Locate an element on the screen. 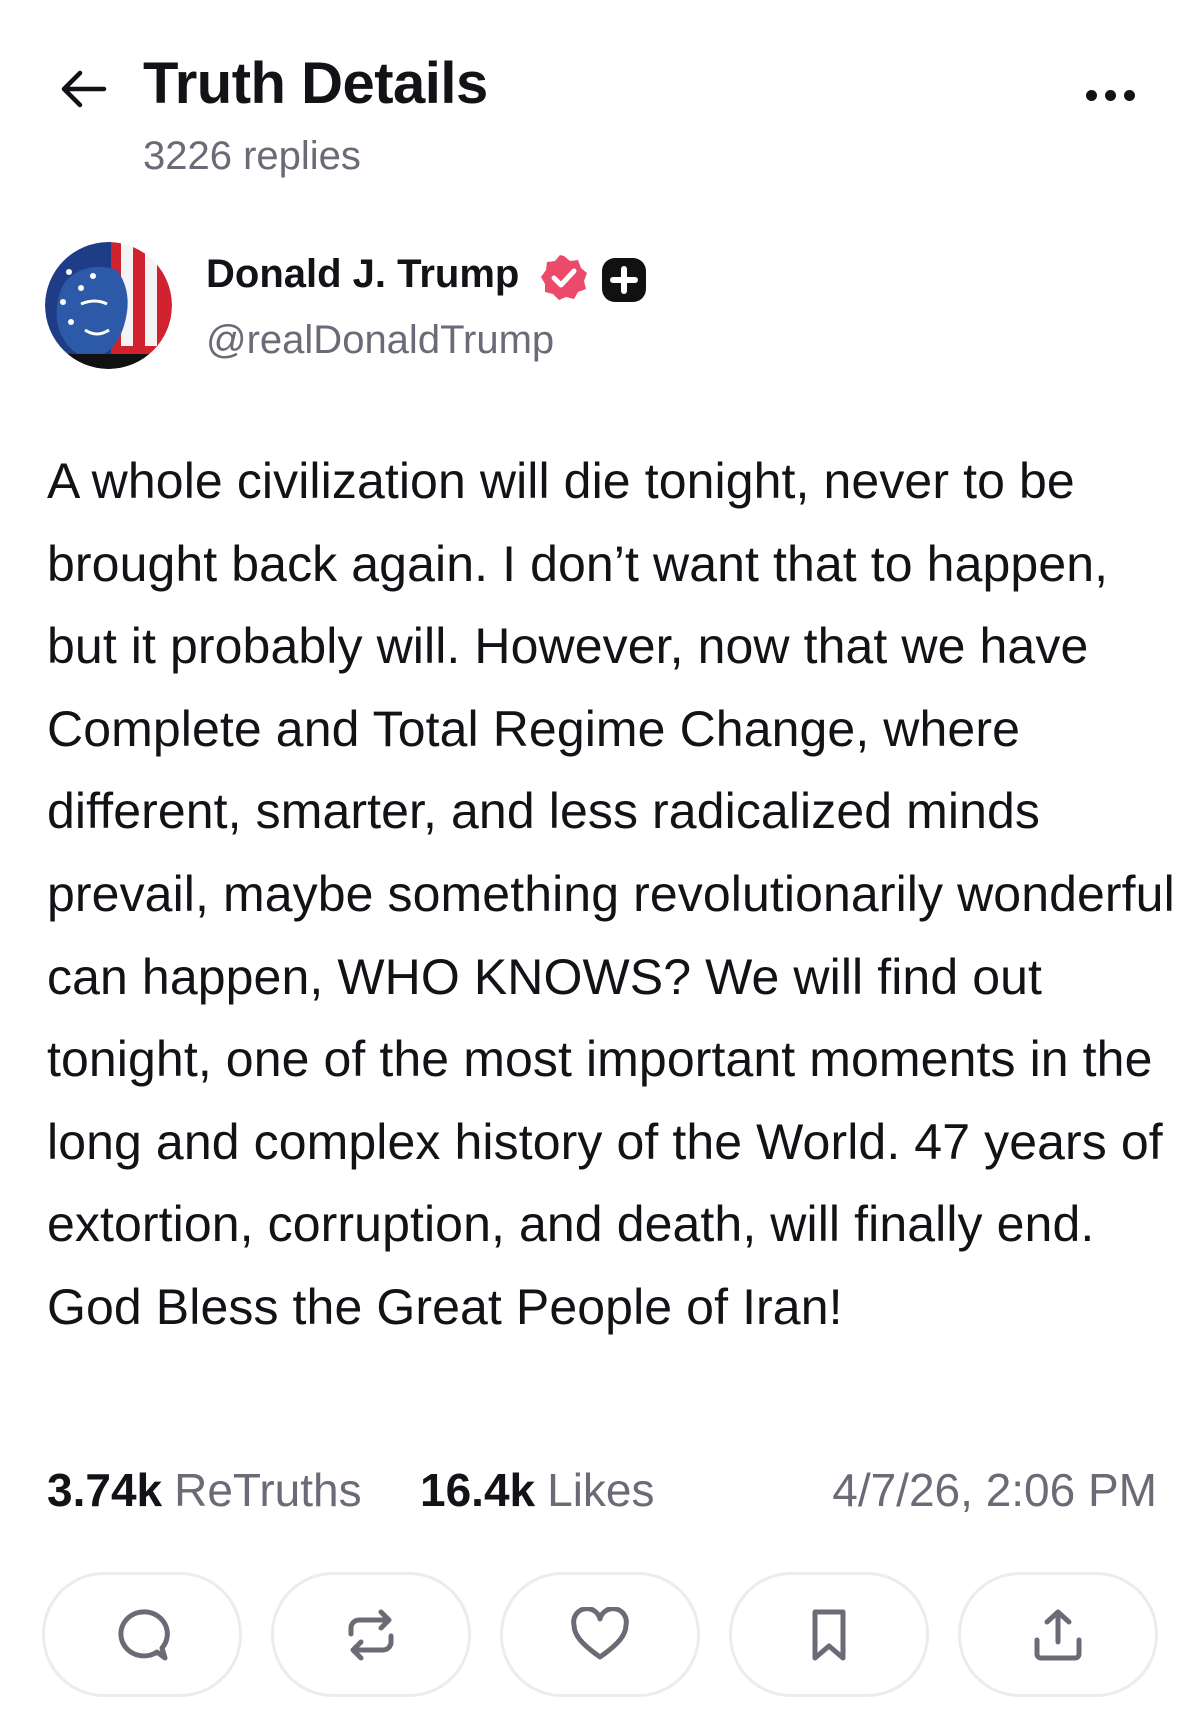  author-name: Donald J. Trump is located at coordinates (362, 274).